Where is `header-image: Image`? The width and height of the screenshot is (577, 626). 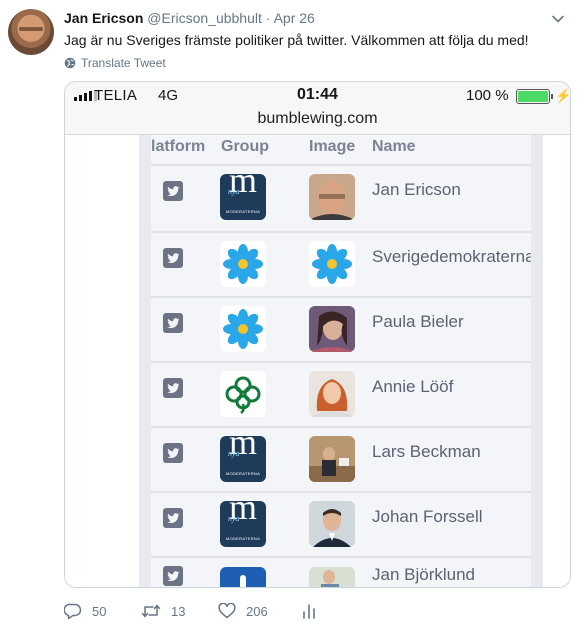
header-image: Image is located at coordinates (332, 146).